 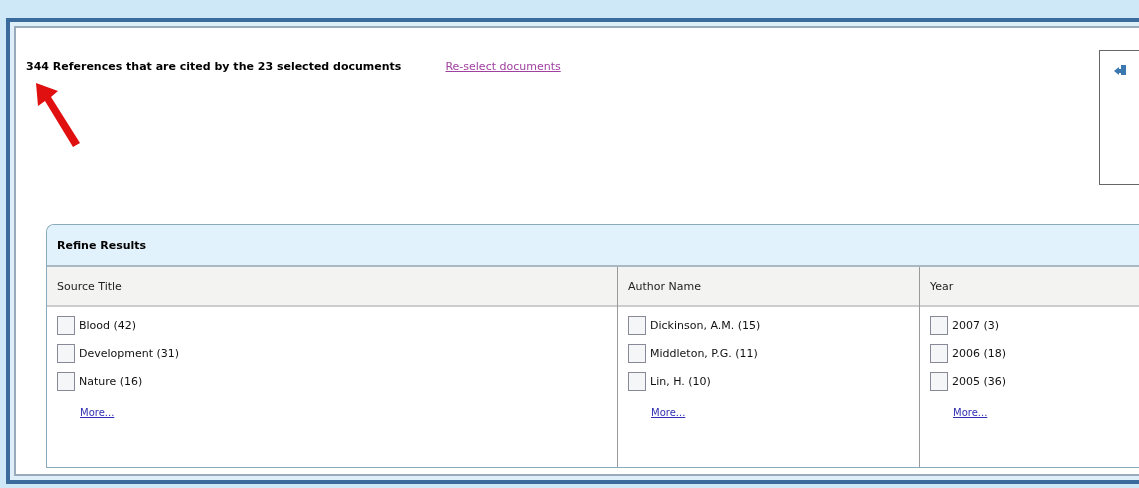 What do you see at coordinates (768, 321) in the screenshot?
I see `filter-option: Dickinson, A.M. (15)` at bounding box center [768, 321].